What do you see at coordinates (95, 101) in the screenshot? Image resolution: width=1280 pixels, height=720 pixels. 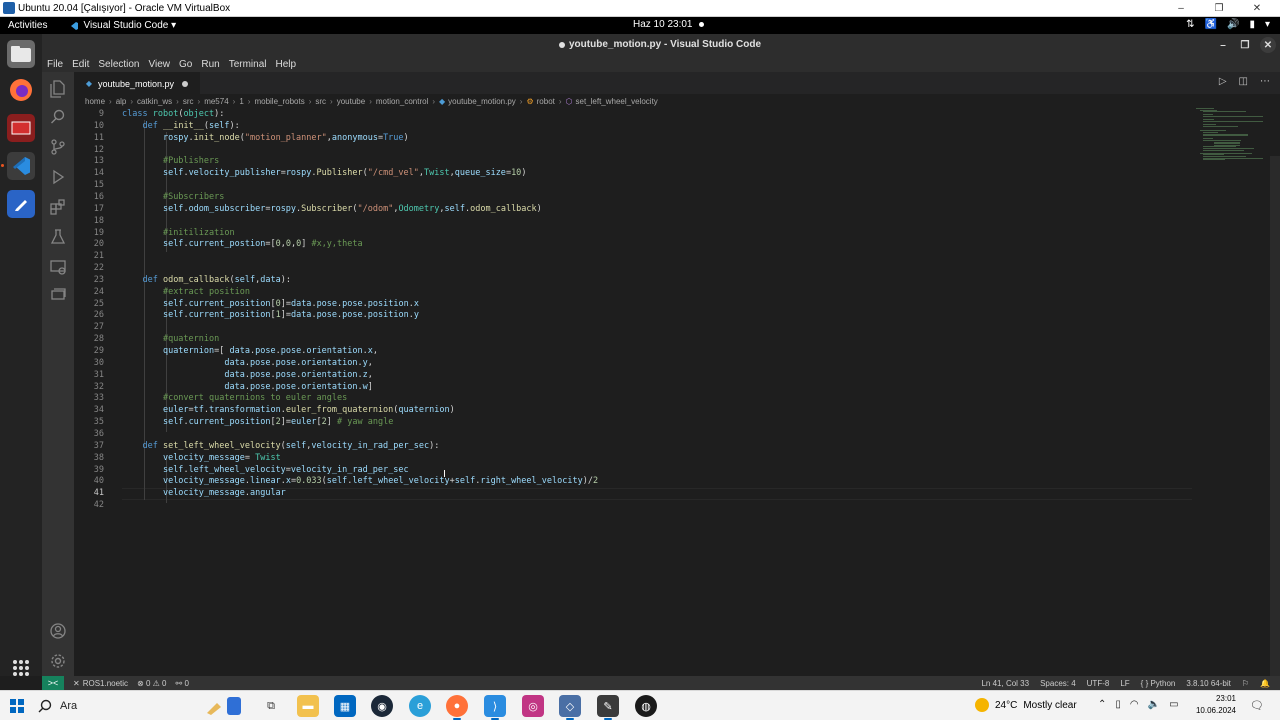 I see `breadcrumb-item: home` at bounding box center [95, 101].